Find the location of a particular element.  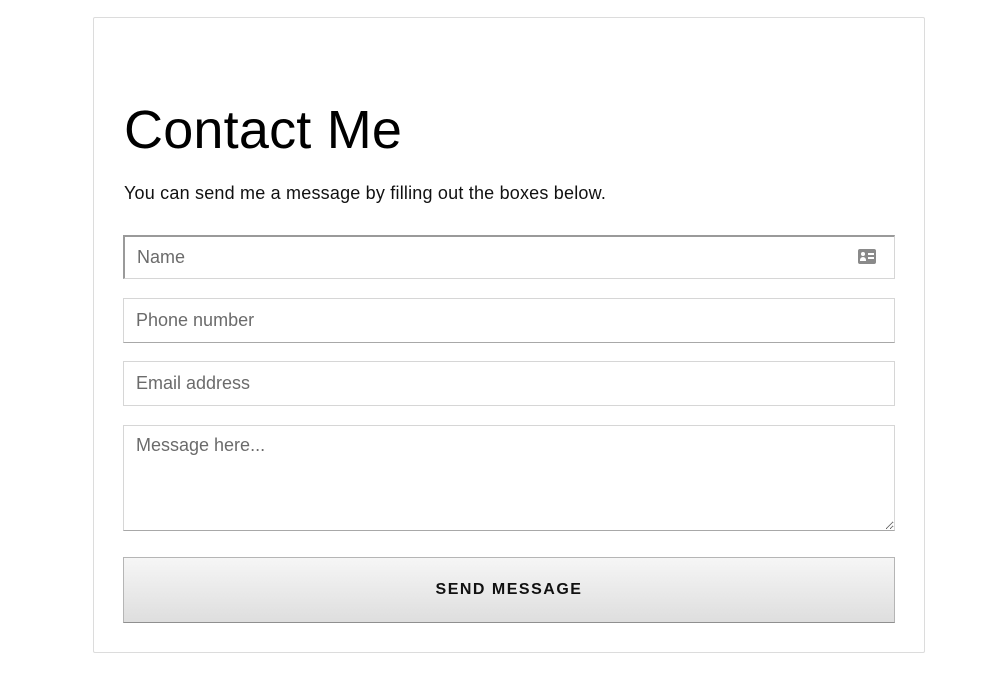

send-message-button: SEND MESSAGE is located at coordinates (509, 590).